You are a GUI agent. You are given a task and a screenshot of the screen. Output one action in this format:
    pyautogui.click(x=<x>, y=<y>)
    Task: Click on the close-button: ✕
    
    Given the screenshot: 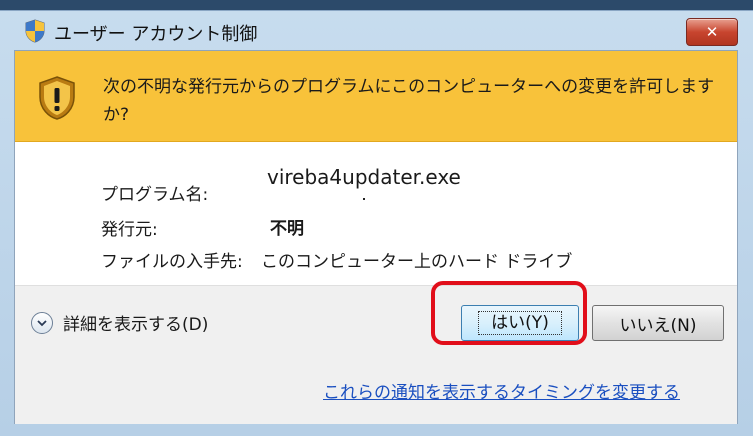 What is the action you would take?
    pyautogui.click(x=712, y=32)
    